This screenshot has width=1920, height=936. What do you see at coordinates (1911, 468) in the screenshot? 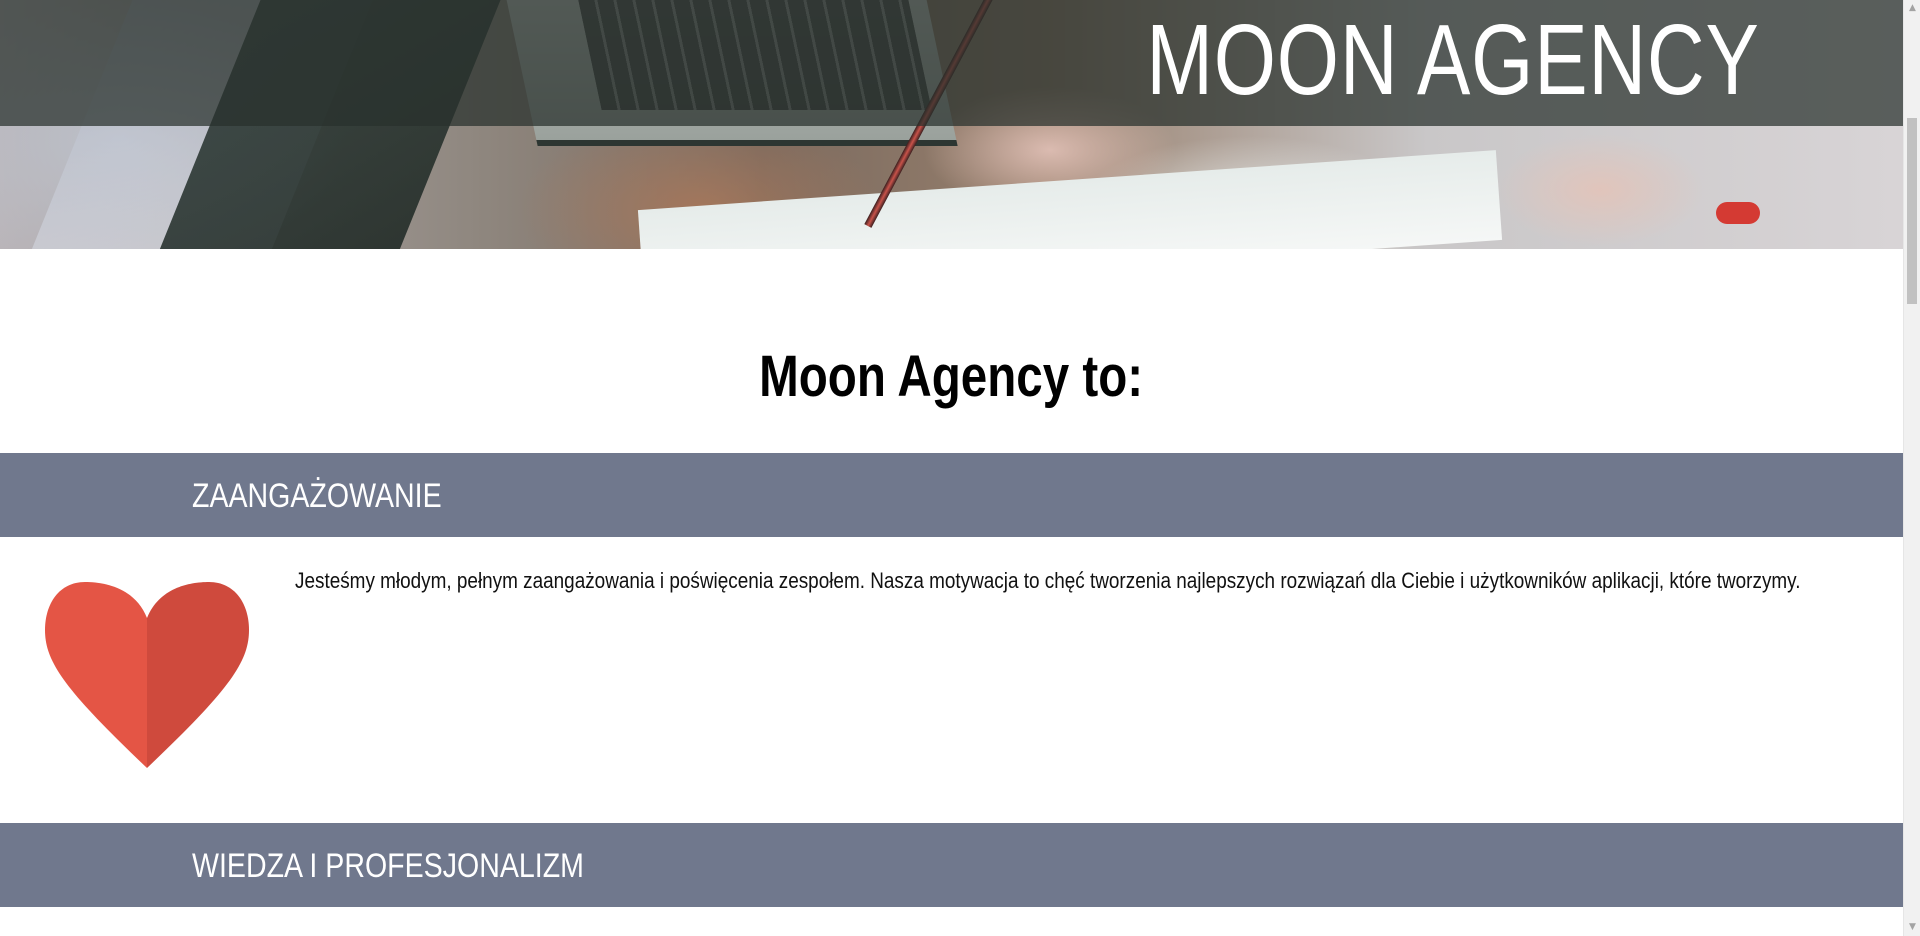
I see `vertical-scrollbar: ▲ ▼` at bounding box center [1911, 468].